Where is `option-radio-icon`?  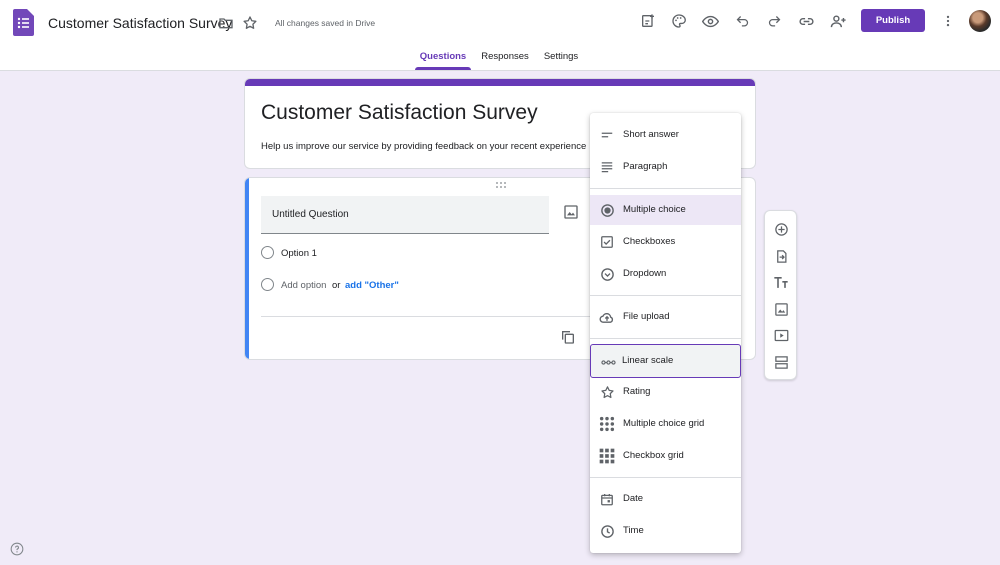
option-radio-icon is located at coordinates (267, 252).